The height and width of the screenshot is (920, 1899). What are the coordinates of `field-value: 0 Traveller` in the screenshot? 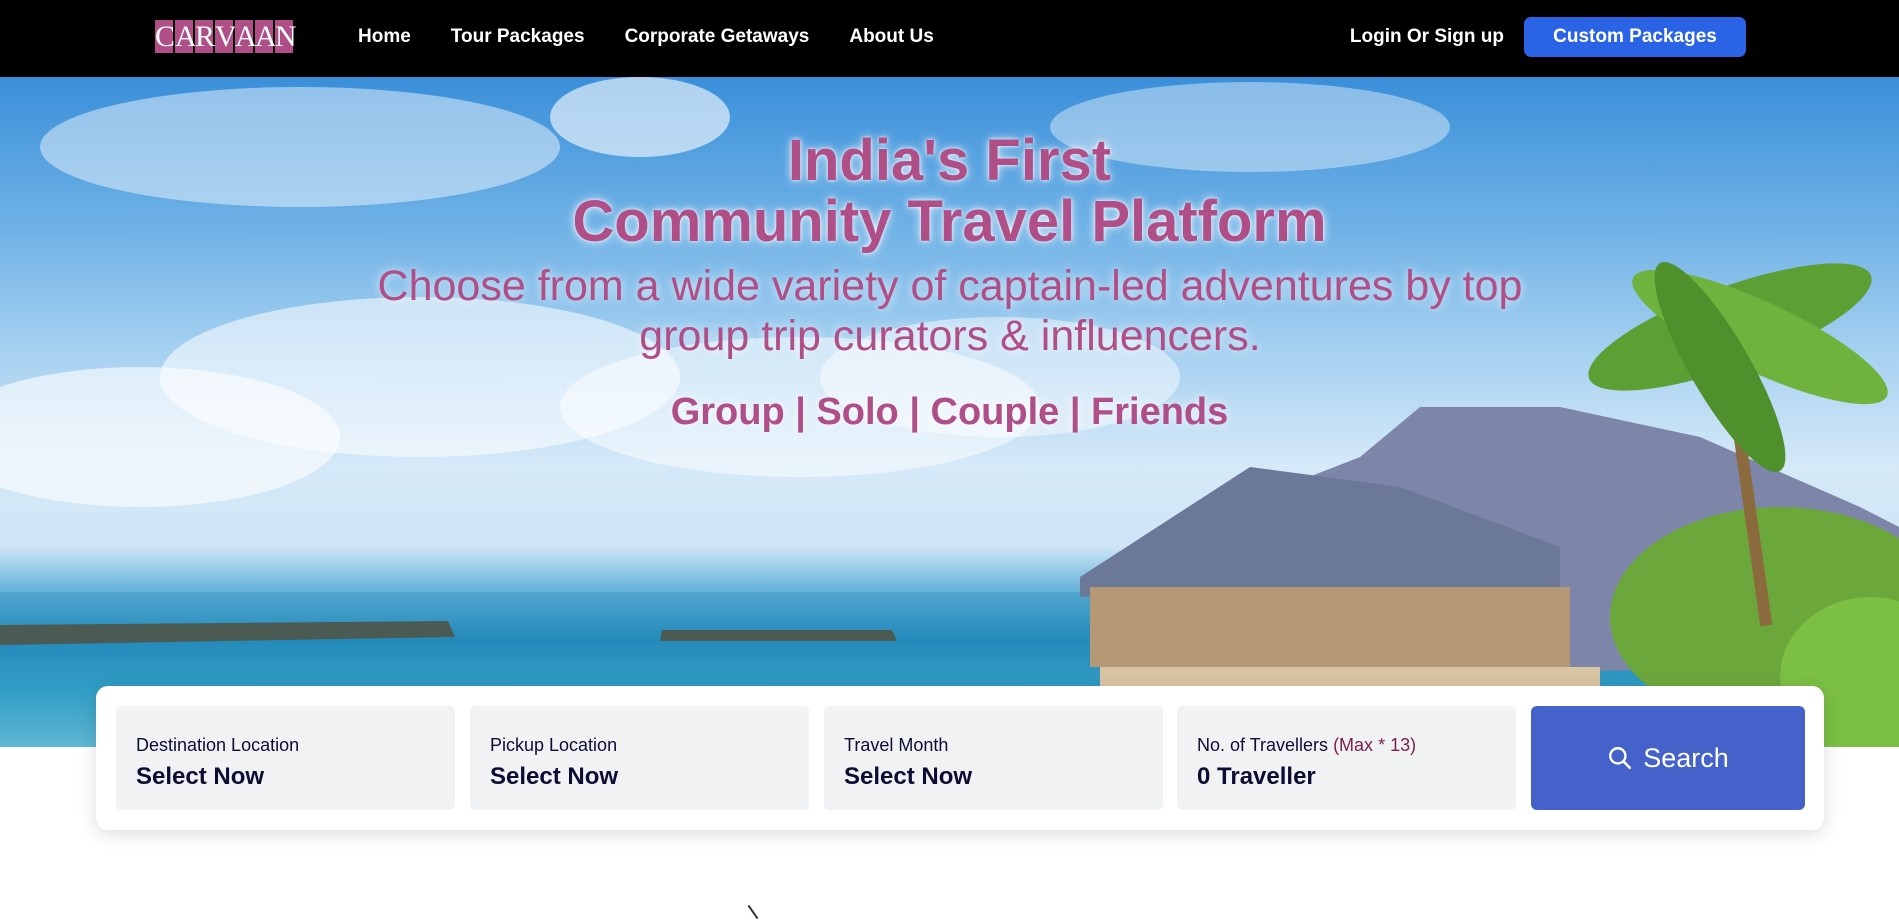 It's located at (1256, 776).